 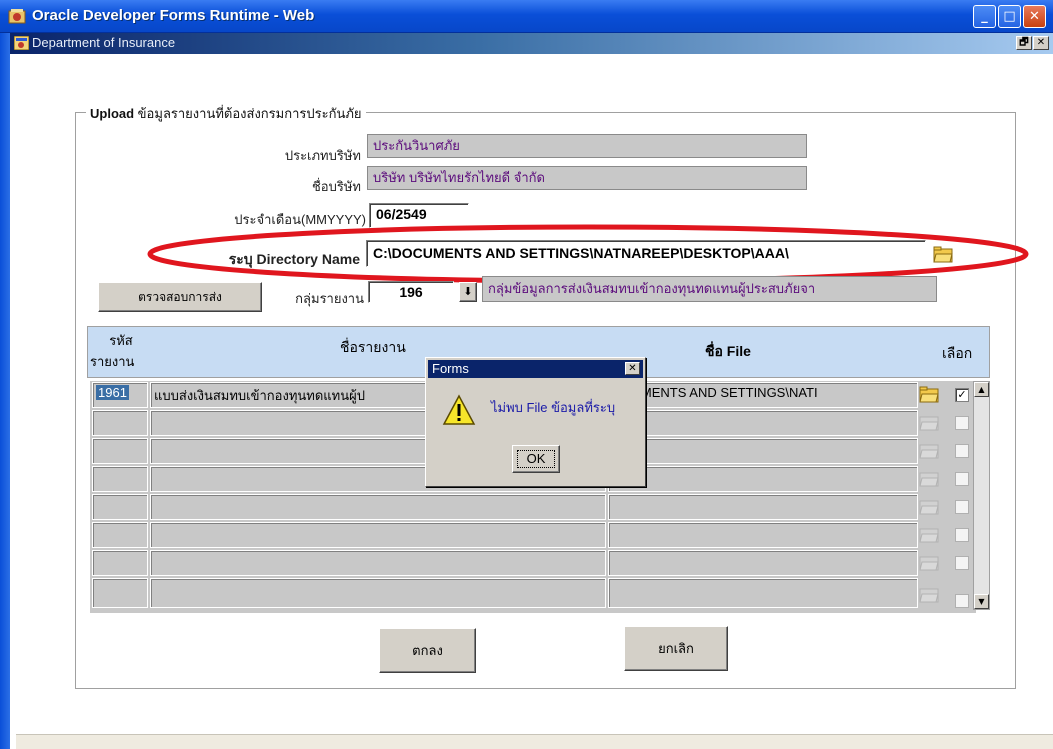 What do you see at coordinates (336, 186) in the screenshot?
I see `company-name-label: ชื่อบริษัท` at bounding box center [336, 186].